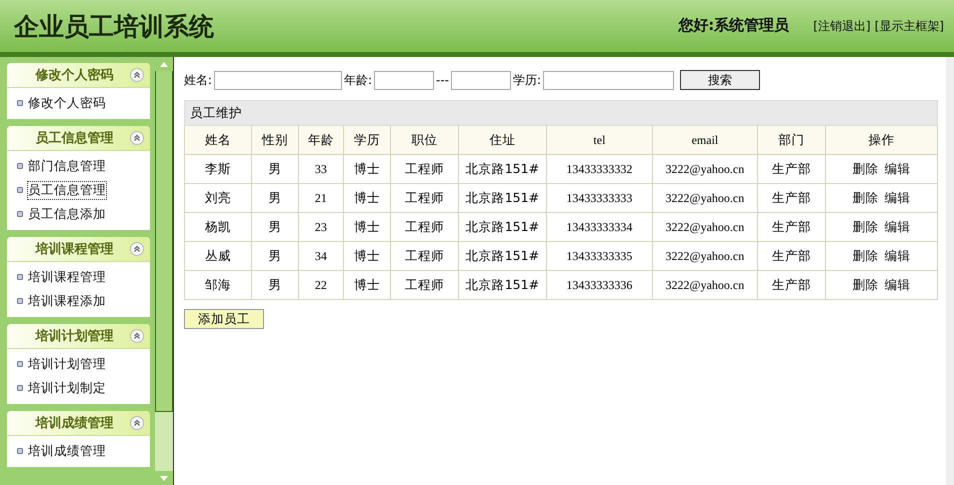 Image resolution: width=954 pixels, height=485 pixels. Describe the element at coordinates (67, 388) in the screenshot. I see `menu-item: 培训计划制定` at that location.